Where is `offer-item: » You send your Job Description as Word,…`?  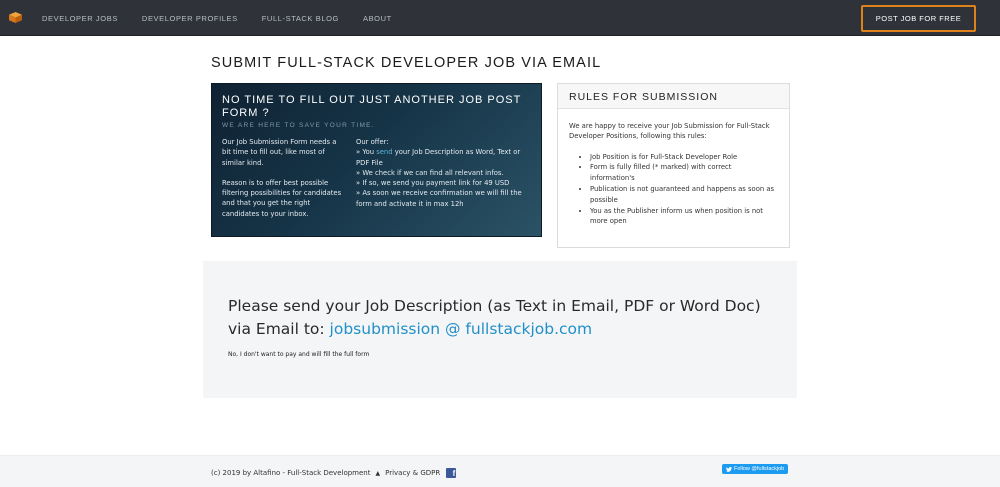
offer-item: » You send your Job Description as Word,… is located at coordinates (443, 157).